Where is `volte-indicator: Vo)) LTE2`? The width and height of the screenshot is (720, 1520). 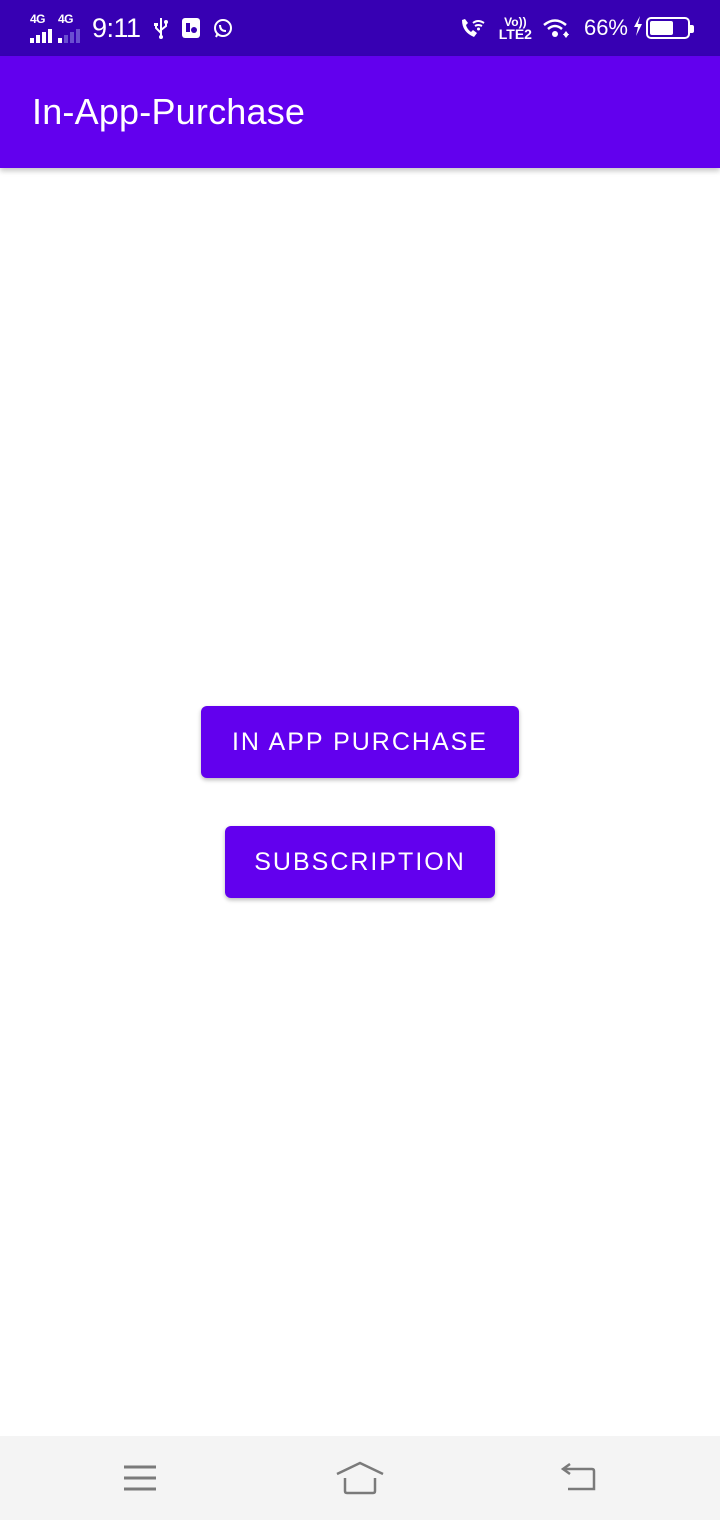 volte-indicator: Vo)) LTE2 is located at coordinates (515, 29).